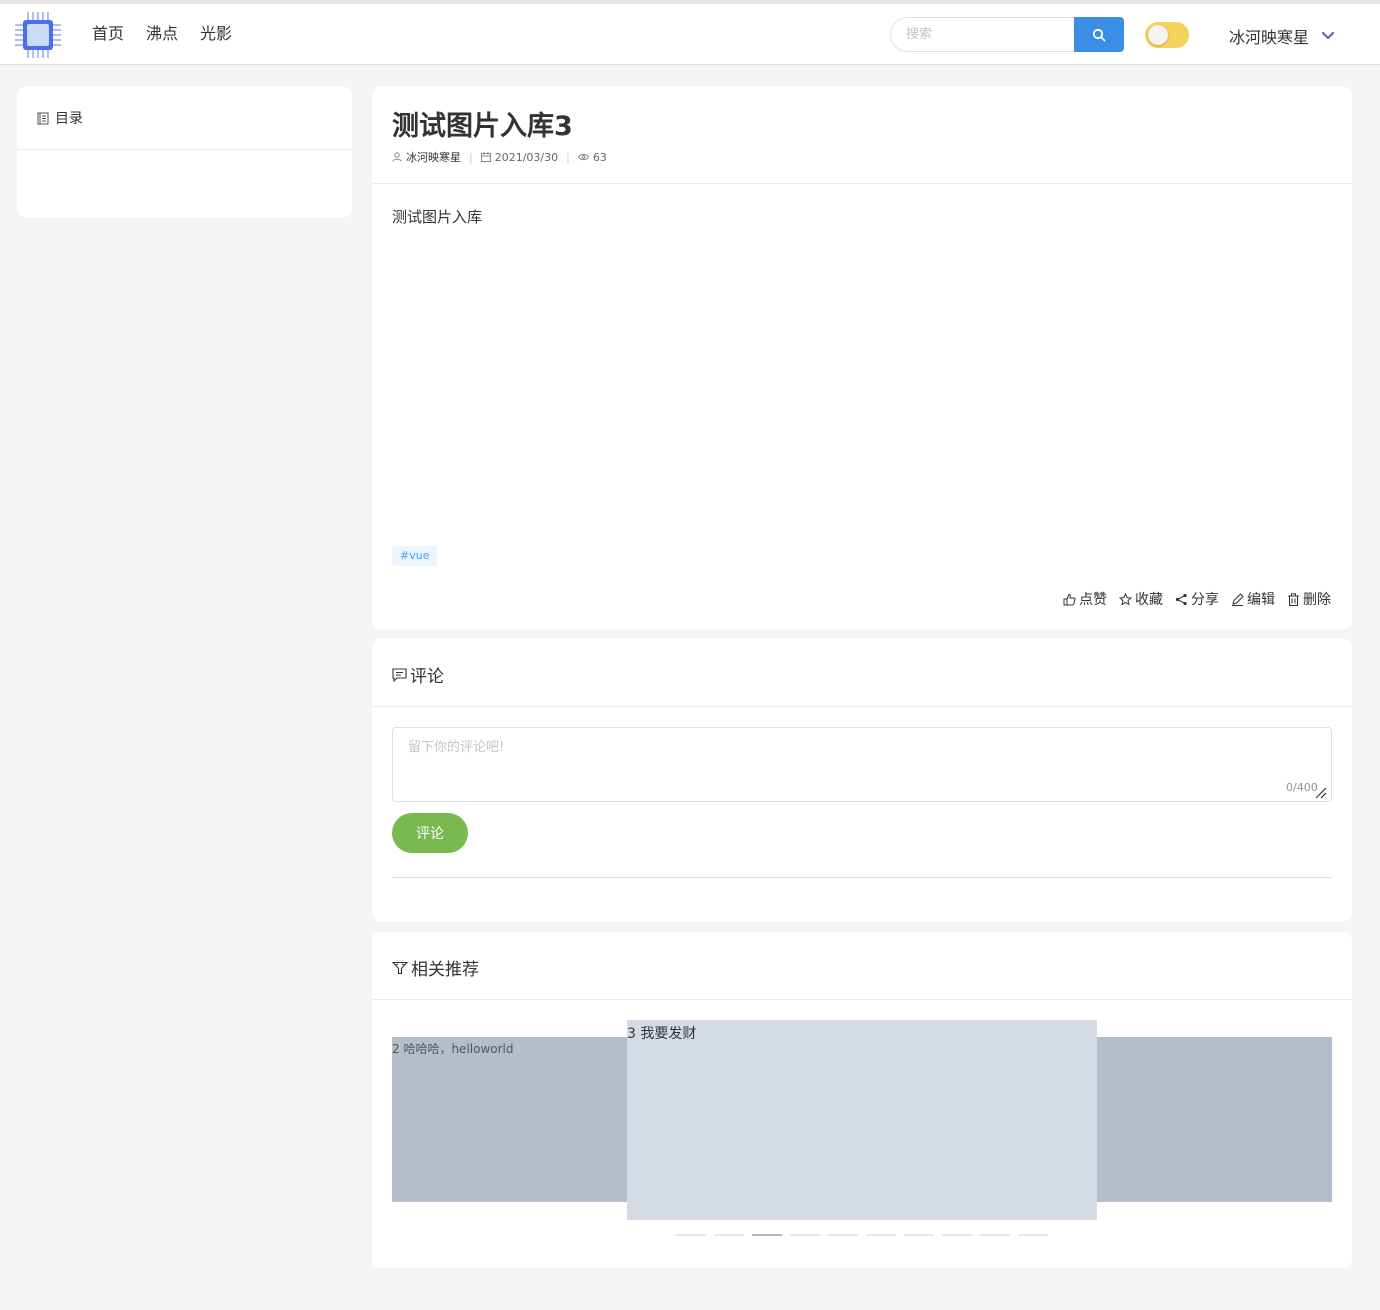  What do you see at coordinates (43, 118) in the screenshot?
I see `document-list-icon` at bounding box center [43, 118].